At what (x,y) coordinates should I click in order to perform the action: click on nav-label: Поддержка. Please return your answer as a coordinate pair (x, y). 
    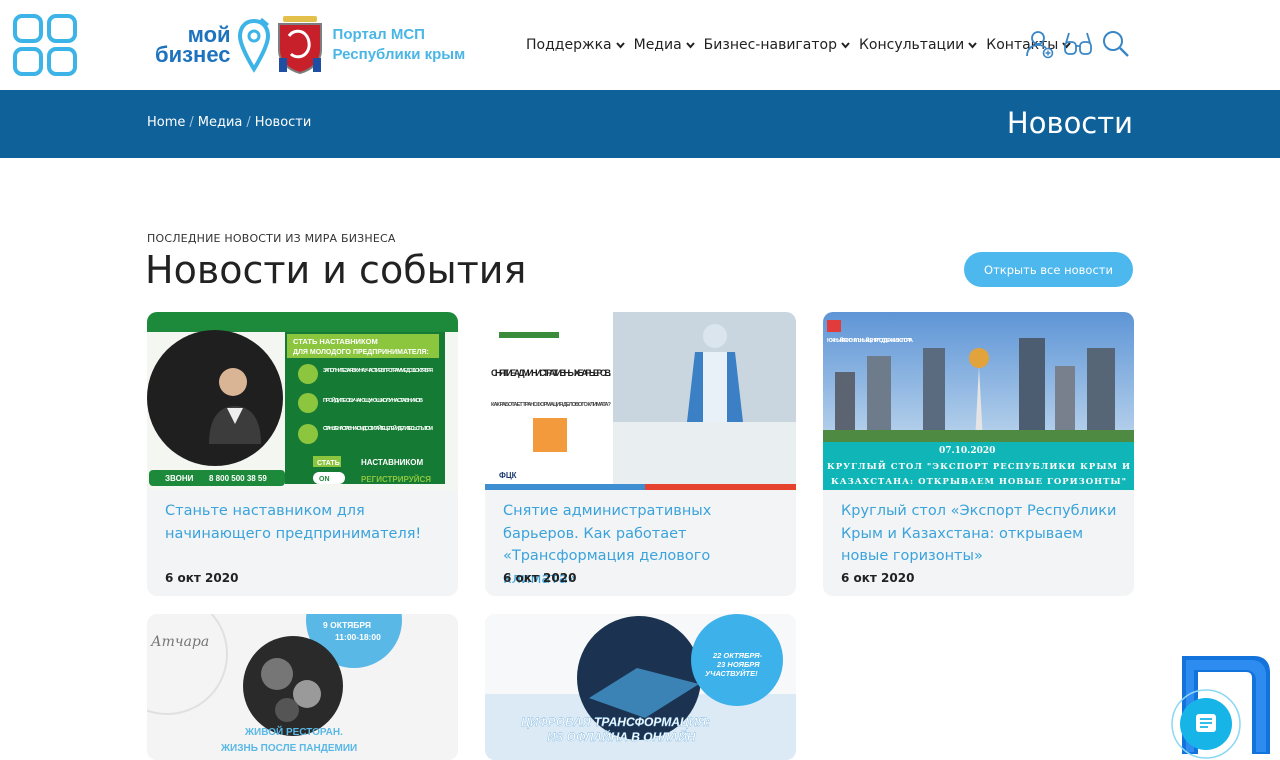
    Looking at the image, I should click on (569, 45).